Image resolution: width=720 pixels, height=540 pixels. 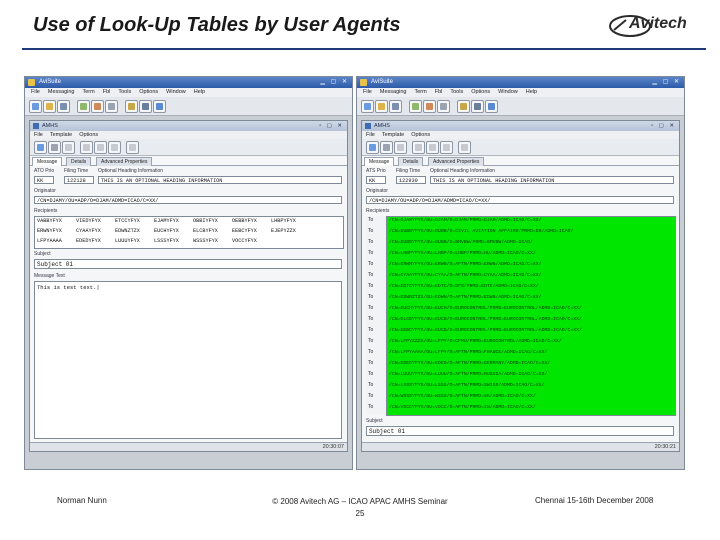 What do you see at coordinates (381, 106) in the screenshot?
I see `toolbar-open-icon` at bounding box center [381, 106].